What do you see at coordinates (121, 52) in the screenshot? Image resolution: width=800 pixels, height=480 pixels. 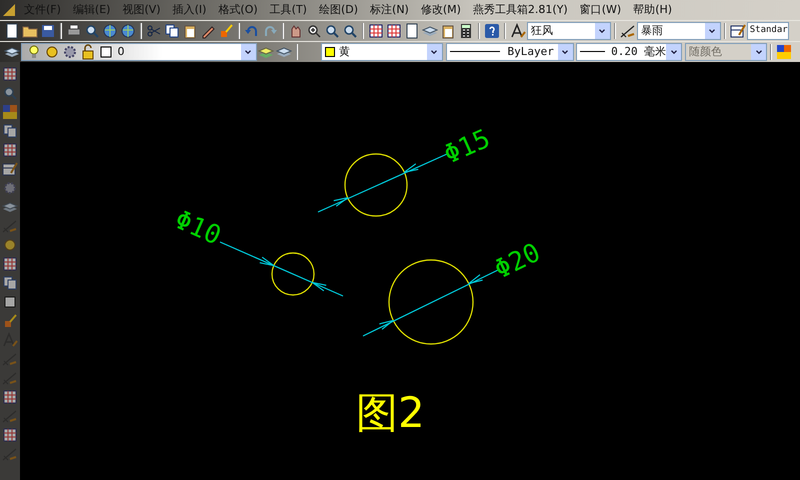 I see `layer-name: 0` at bounding box center [121, 52].